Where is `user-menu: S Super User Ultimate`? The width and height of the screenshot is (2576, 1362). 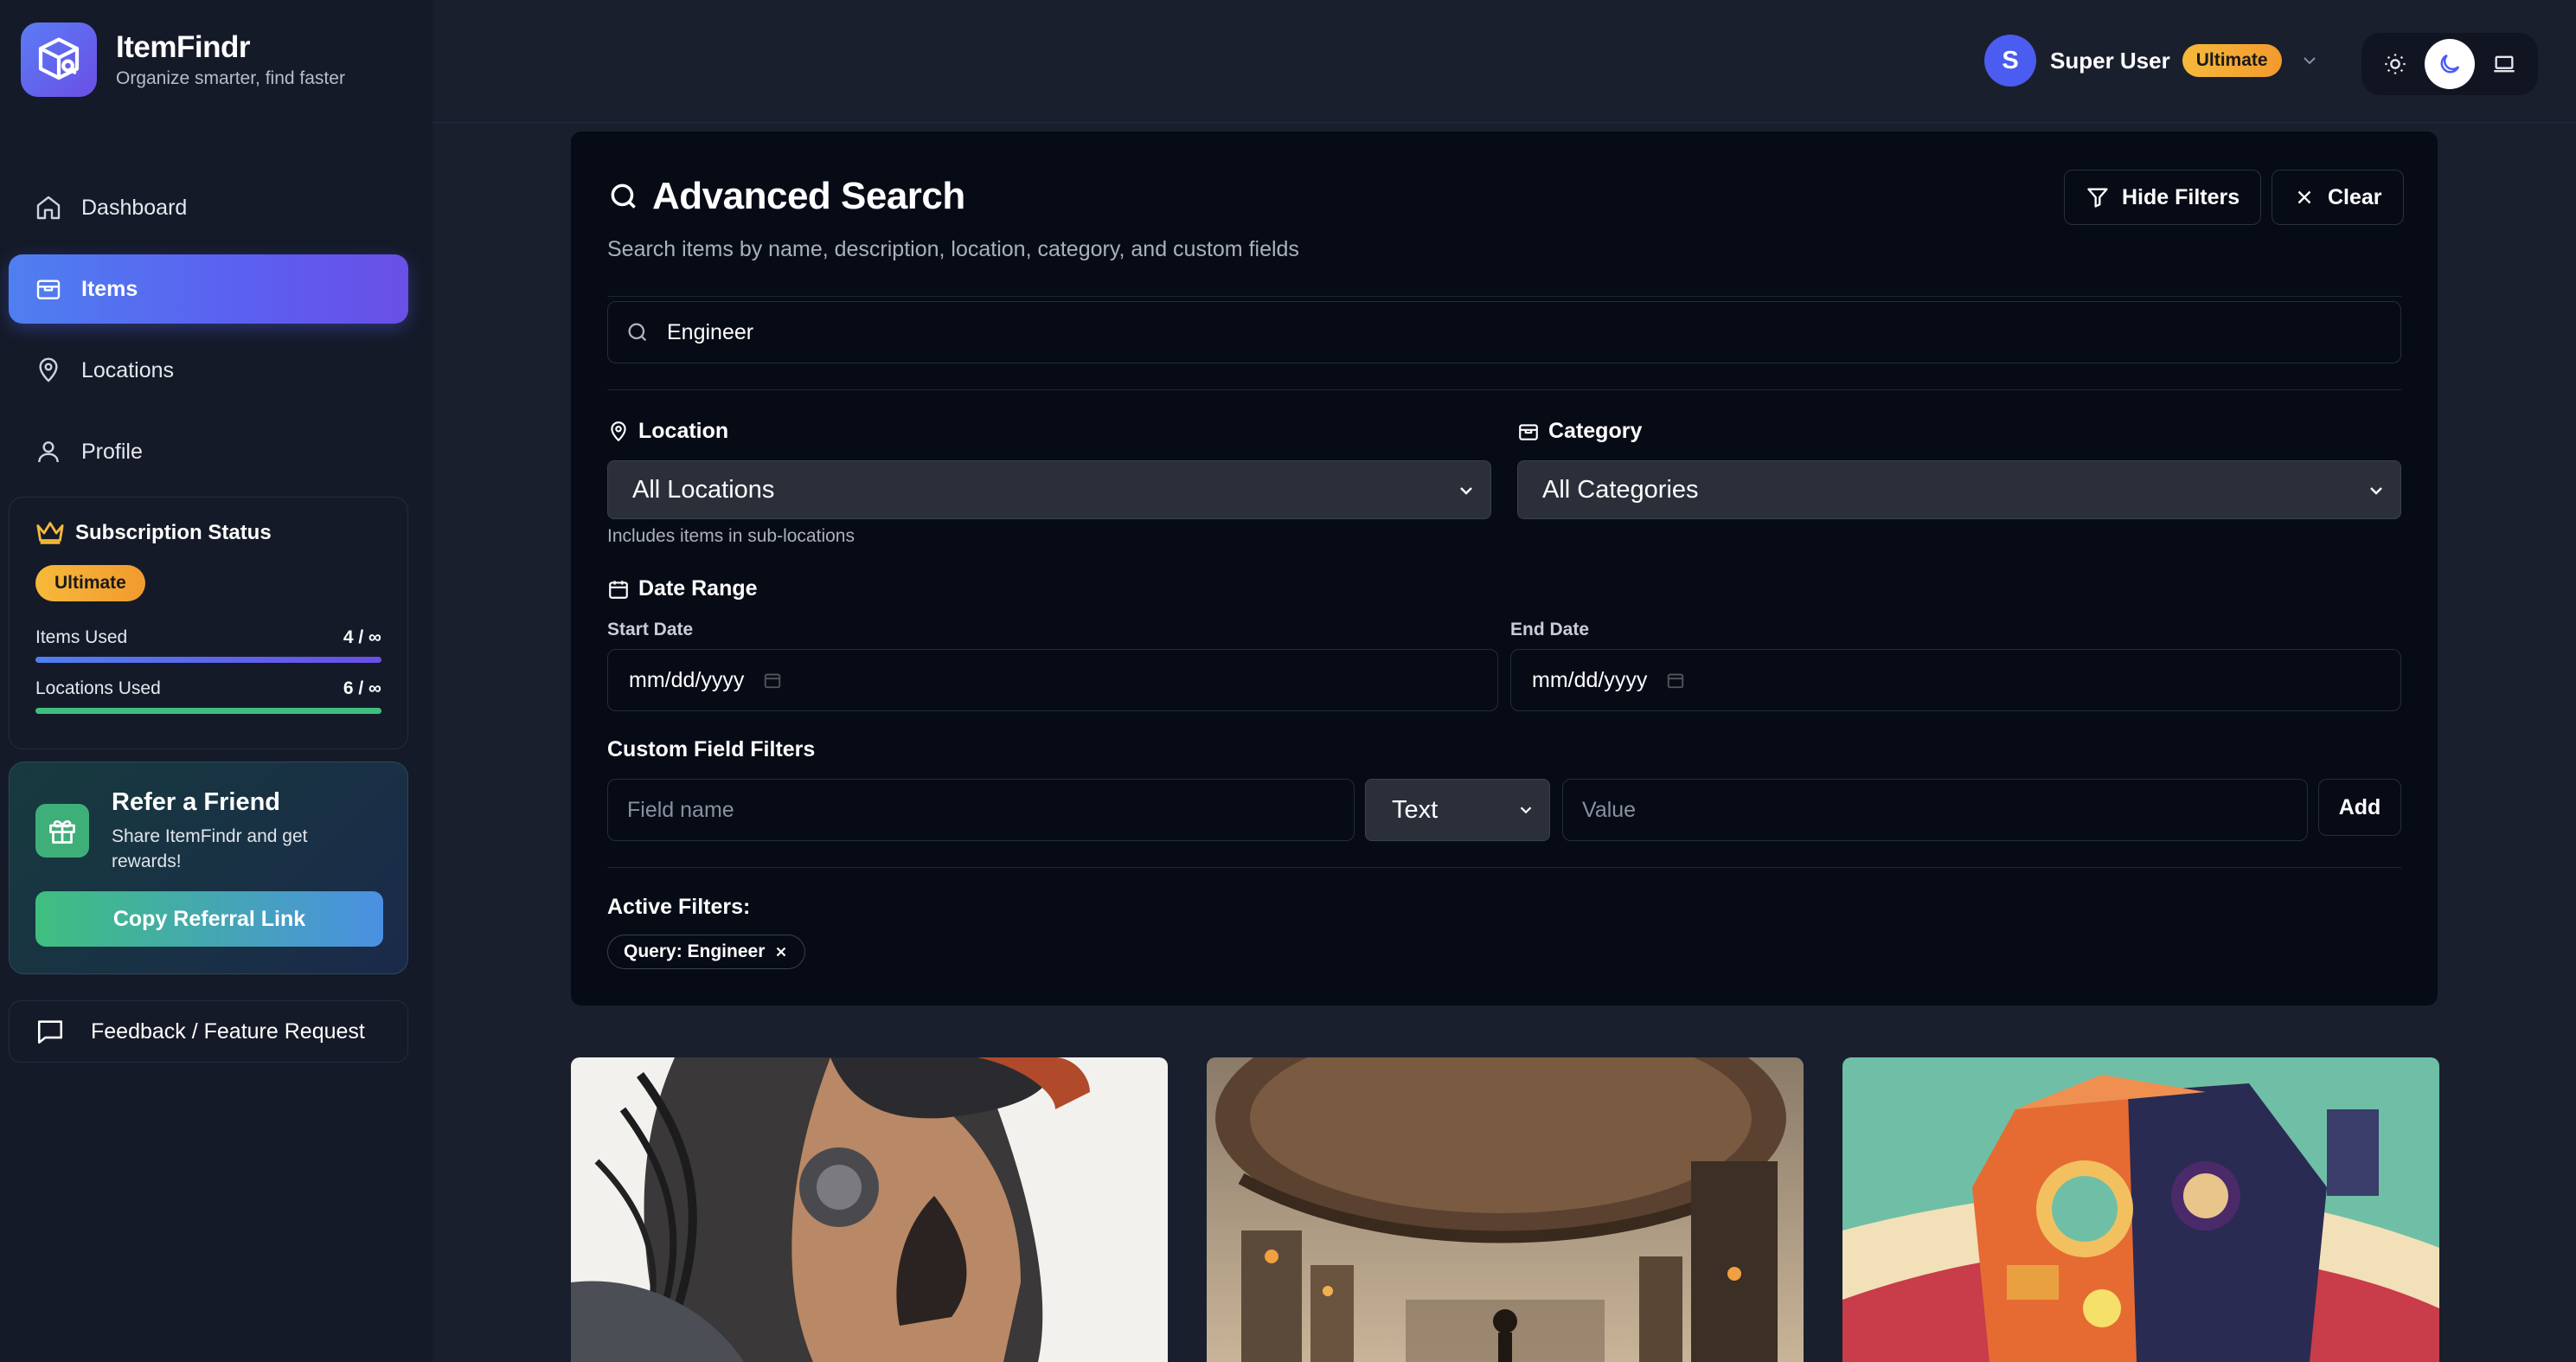 user-menu: S Super User Ultimate is located at coordinates (2152, 61).